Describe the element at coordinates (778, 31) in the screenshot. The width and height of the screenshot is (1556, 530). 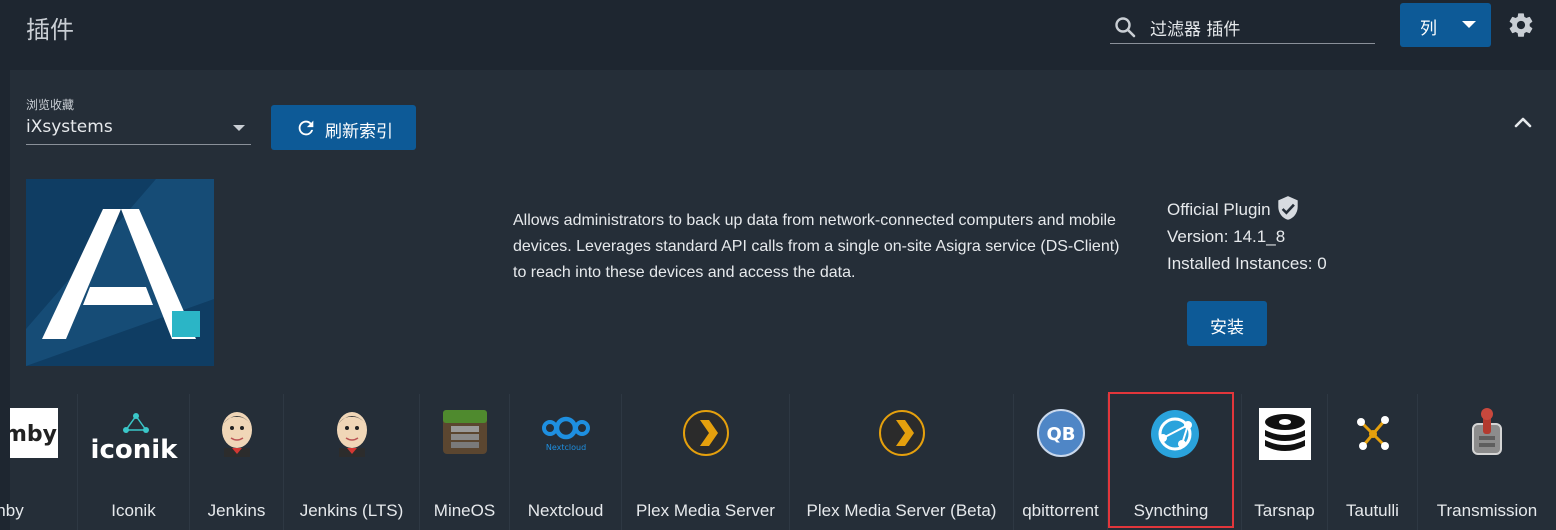
I see `top-bar: 插件 列` at that location.